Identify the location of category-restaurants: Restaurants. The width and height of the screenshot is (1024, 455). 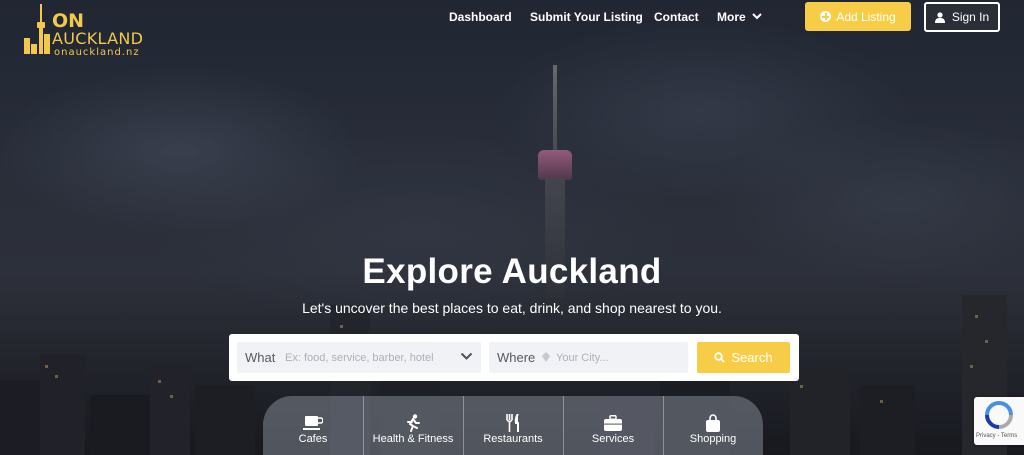
(513, 425).